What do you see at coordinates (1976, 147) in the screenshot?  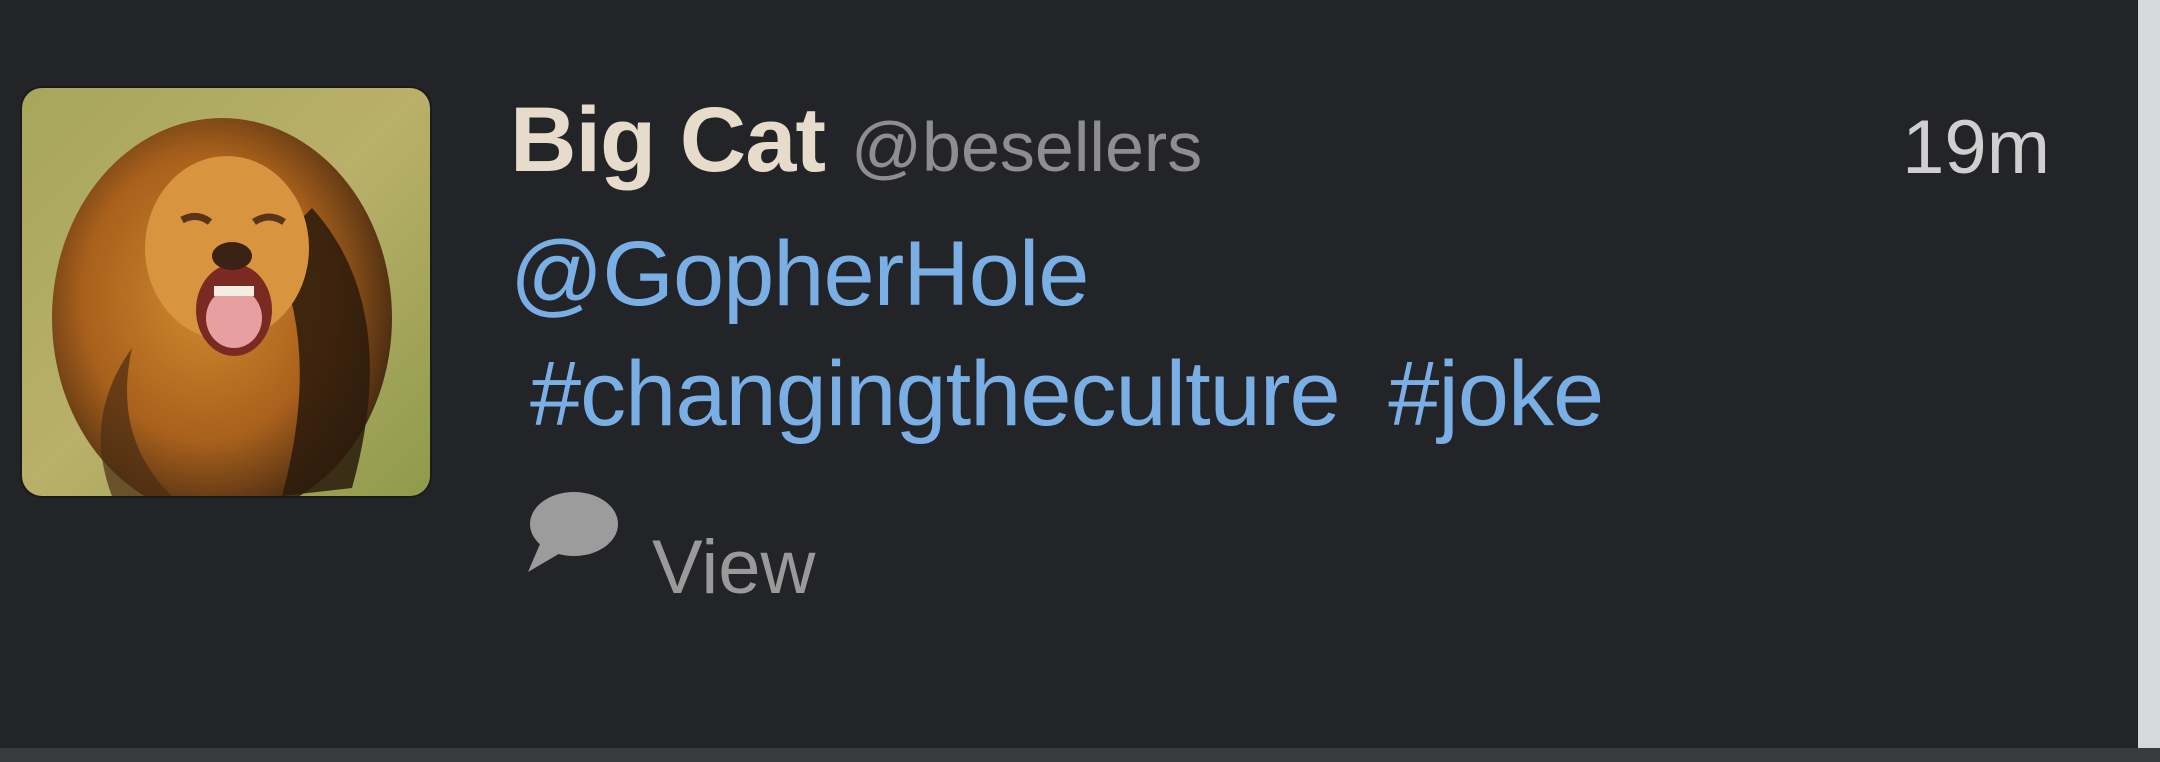 I see `tweet-timestamp: 19m` at bounding box center [1976, 147].